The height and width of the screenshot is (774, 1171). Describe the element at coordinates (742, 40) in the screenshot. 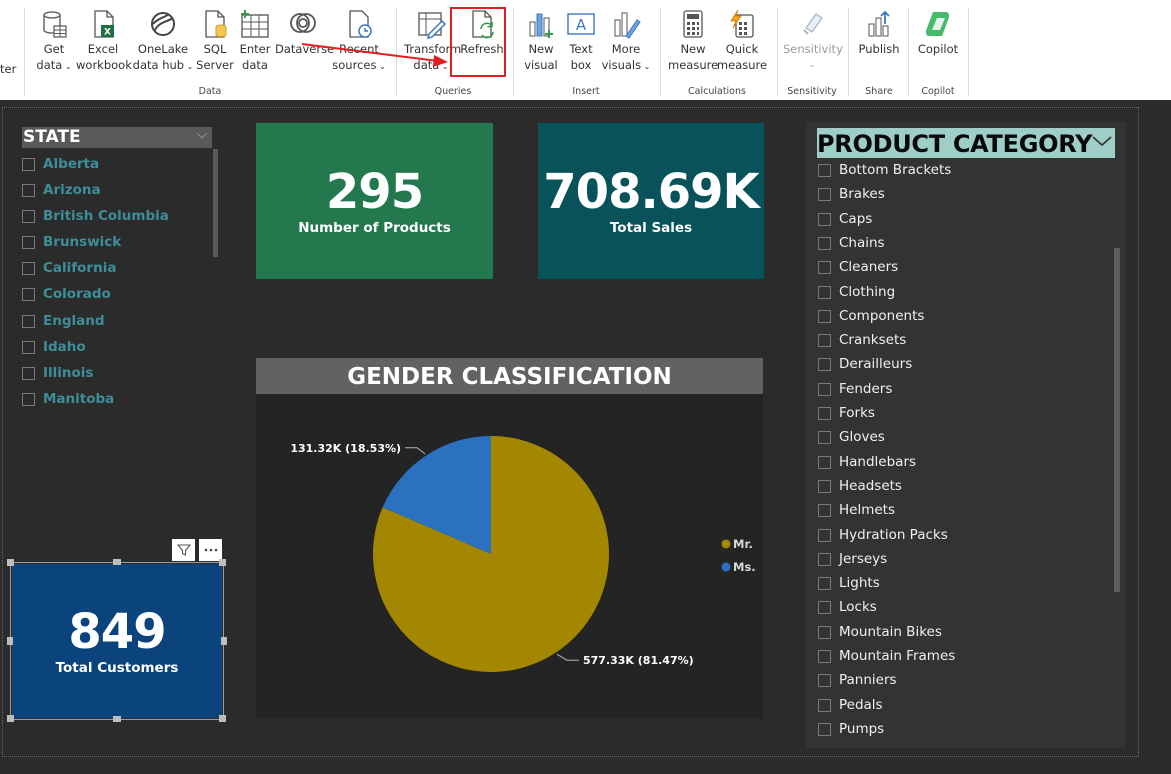

I see `quick-measure-button: Quick measure` at that location.